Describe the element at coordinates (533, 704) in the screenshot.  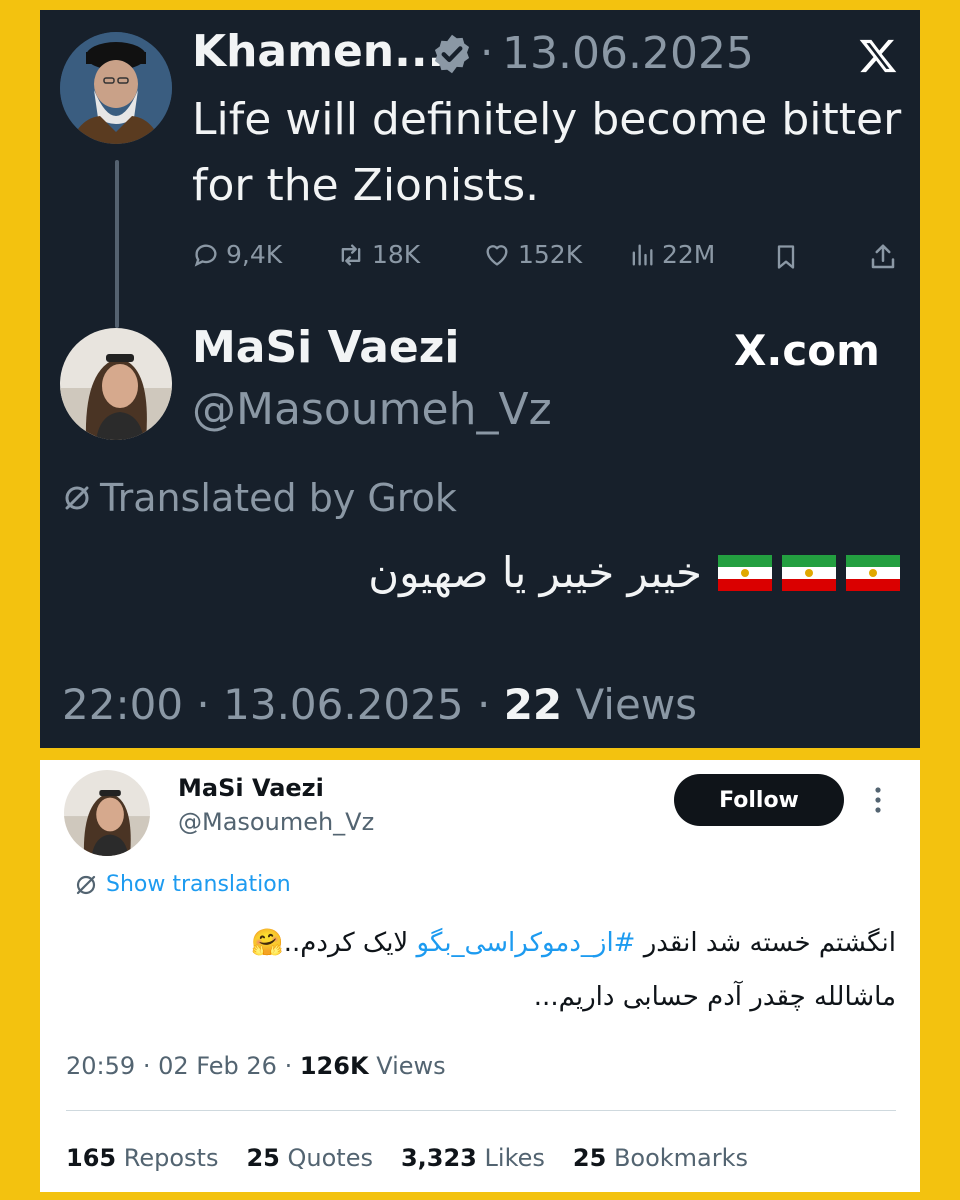
I see `reply-views-count: 22` at that location.